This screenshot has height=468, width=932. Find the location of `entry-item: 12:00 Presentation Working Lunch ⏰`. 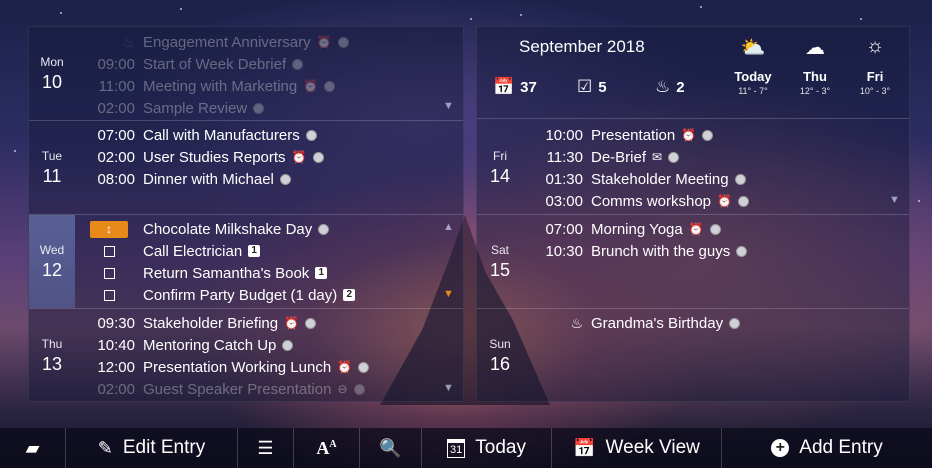

entry-item: 12:00 Presentation Working Lunch ⏰ is located at coordinates (226, 367).